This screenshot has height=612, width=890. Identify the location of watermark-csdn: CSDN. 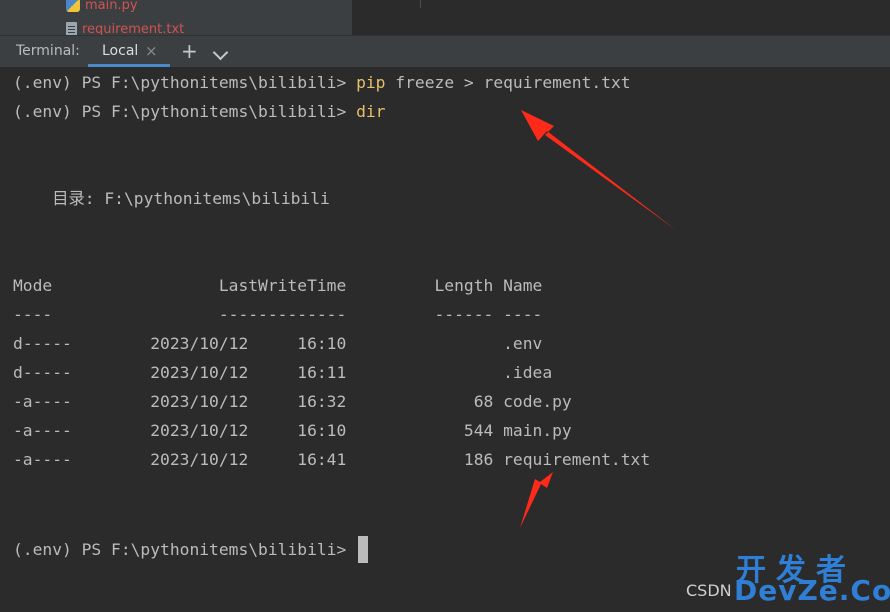
(709, 590).